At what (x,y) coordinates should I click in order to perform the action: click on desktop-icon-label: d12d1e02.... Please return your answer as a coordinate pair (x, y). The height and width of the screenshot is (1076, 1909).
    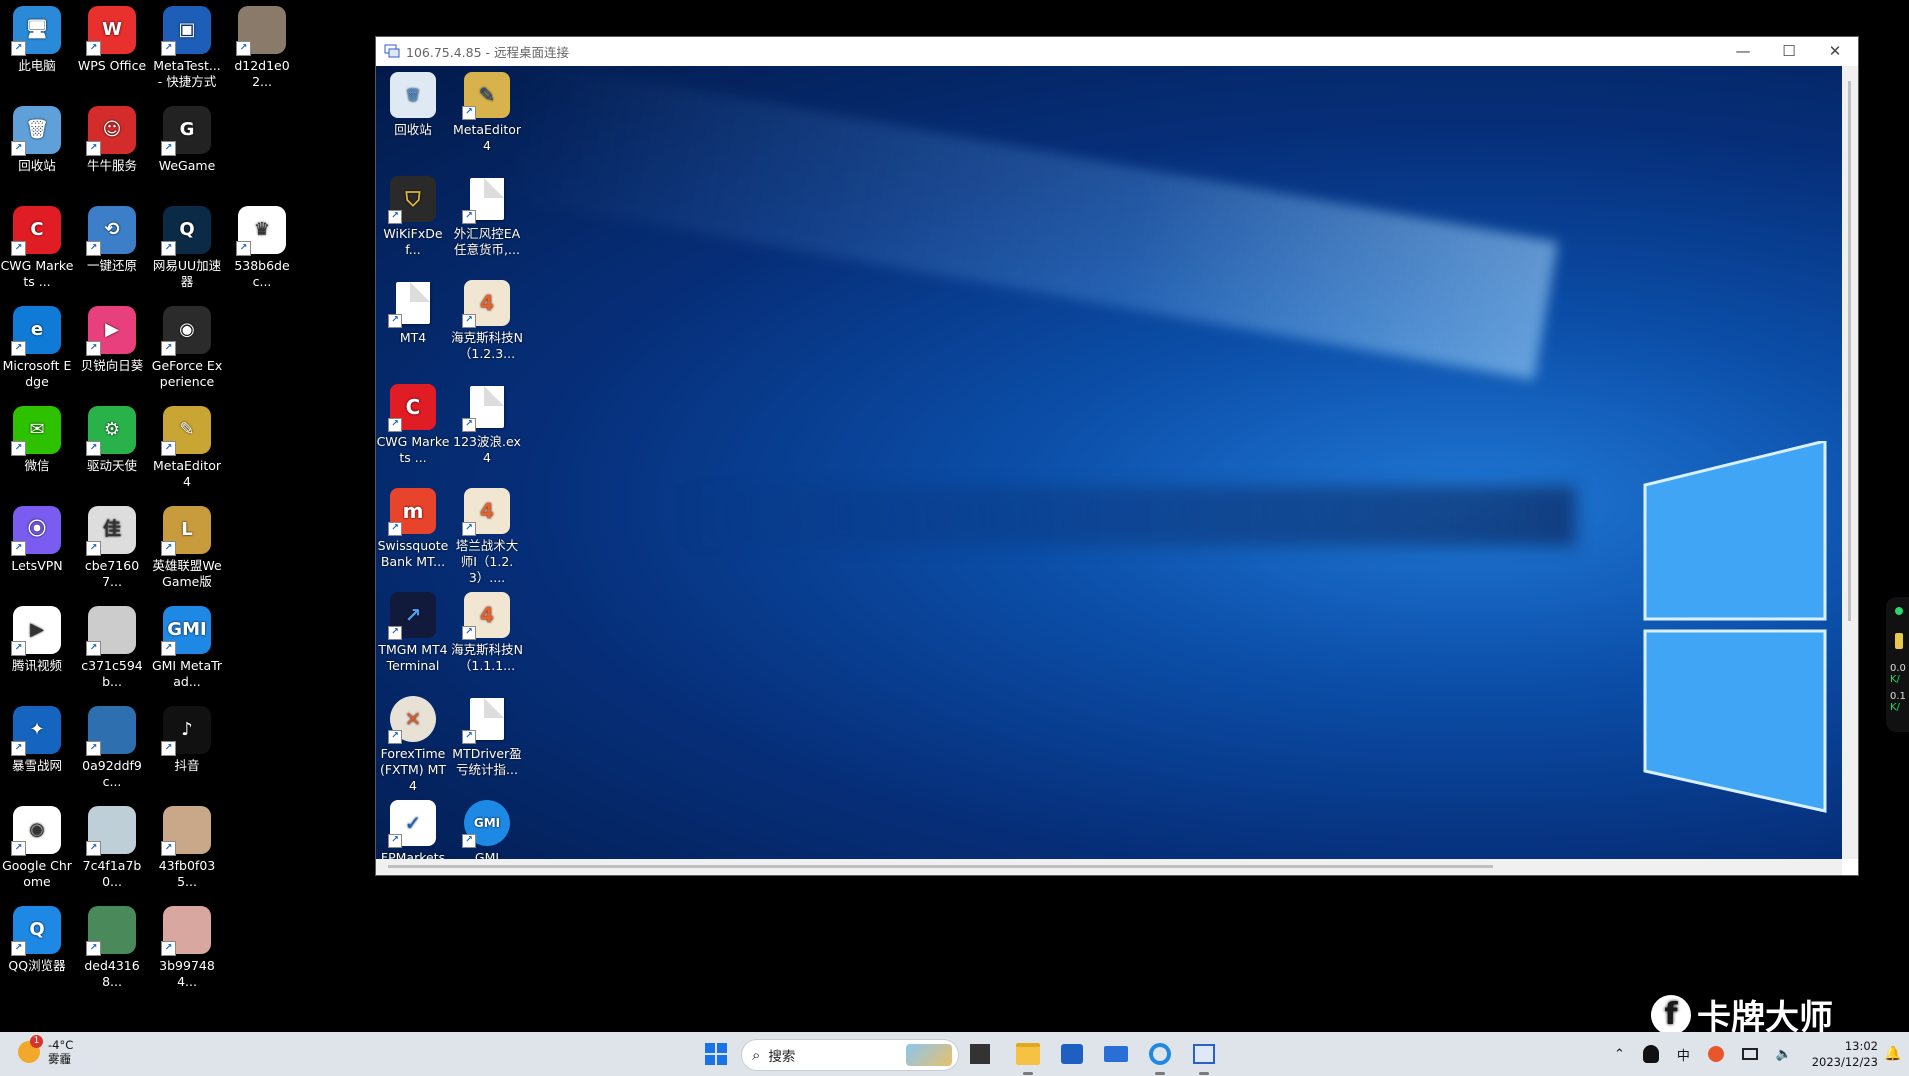
    Looking at the image, I should click on (262, 73).